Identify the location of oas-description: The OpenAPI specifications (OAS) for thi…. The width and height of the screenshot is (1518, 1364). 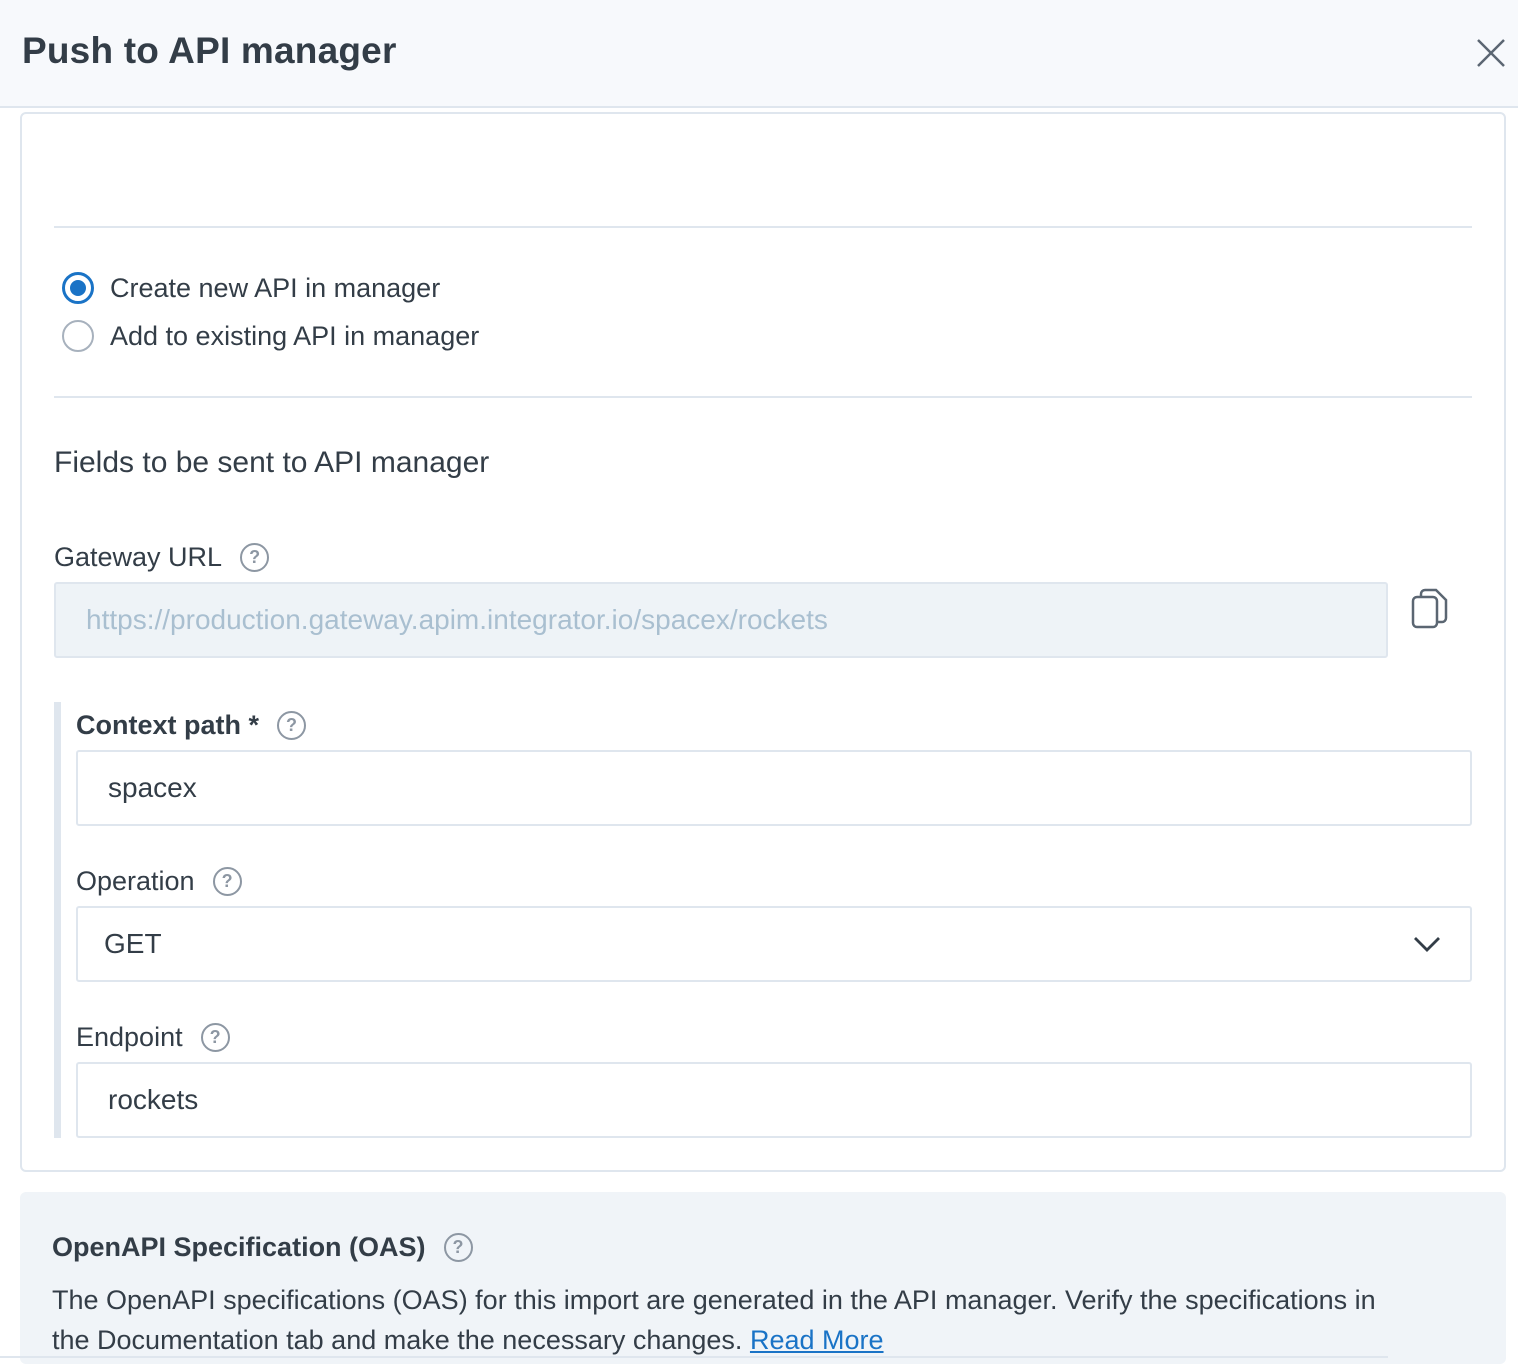
(732, 1320).